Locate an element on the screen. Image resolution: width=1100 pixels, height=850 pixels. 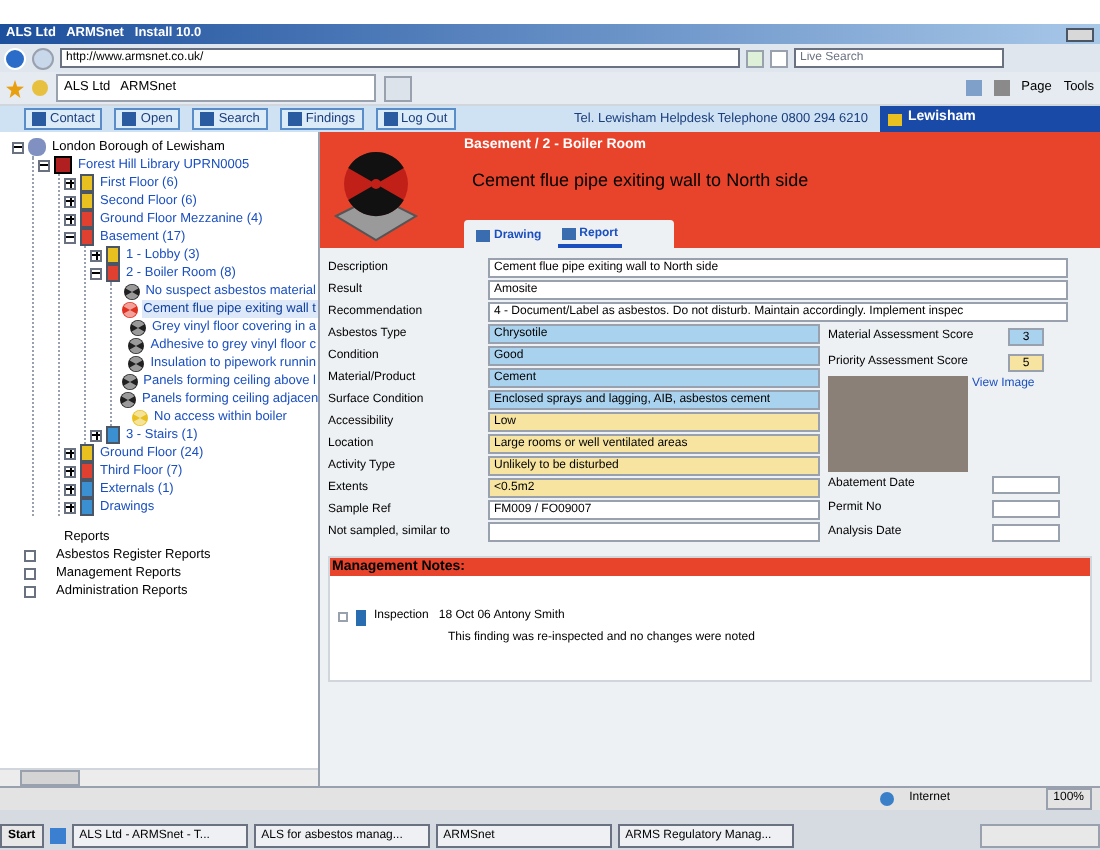
quick-launch-icon is located at coordinates (57, 836).